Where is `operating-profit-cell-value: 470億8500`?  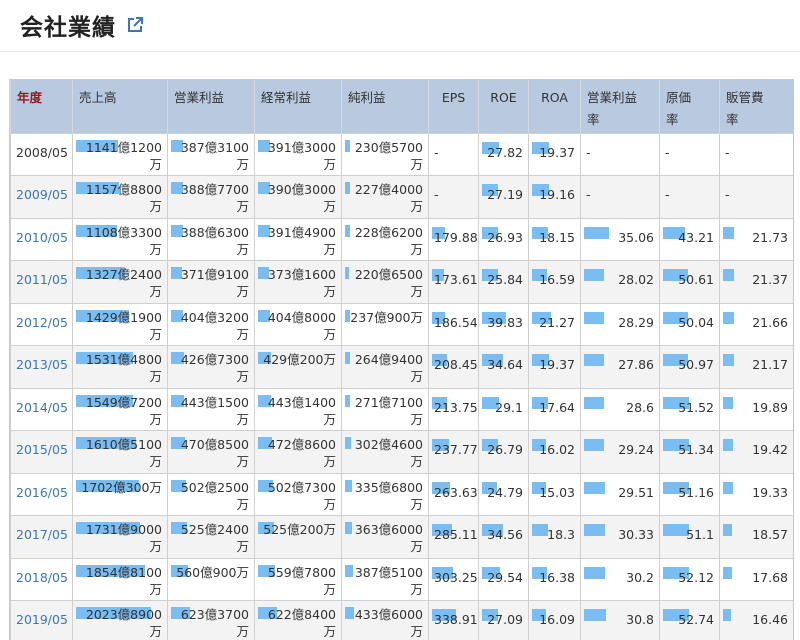 operating-profit-cell-value: 470億8500 is located at coordinates (211, 444).